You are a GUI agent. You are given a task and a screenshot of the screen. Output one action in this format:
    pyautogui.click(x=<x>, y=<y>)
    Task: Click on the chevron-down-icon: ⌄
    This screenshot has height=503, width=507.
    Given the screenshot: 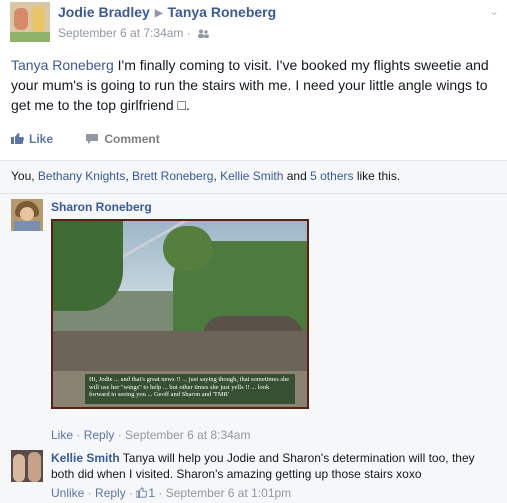 What is the action you would take?
    pyautogui.click(x=494, y=11)
    